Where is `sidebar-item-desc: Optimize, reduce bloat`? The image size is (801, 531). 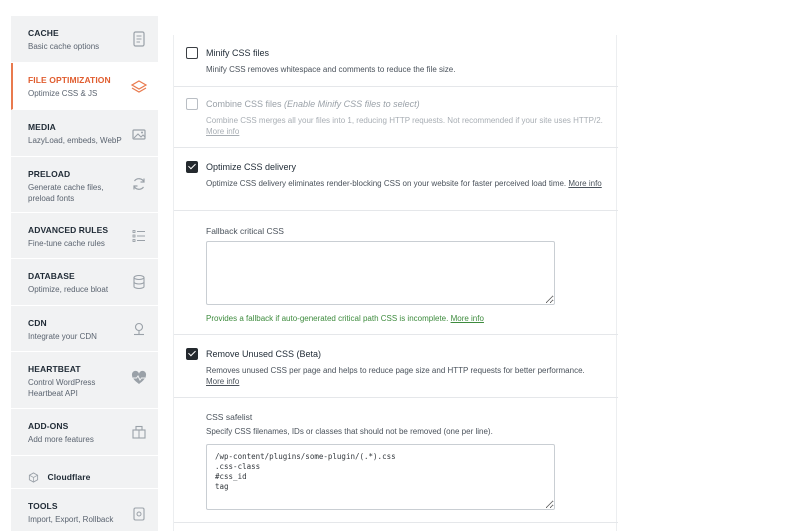 sidebar-item-desc: Optimize, reduce bloat is located at coordinates (68, 289).